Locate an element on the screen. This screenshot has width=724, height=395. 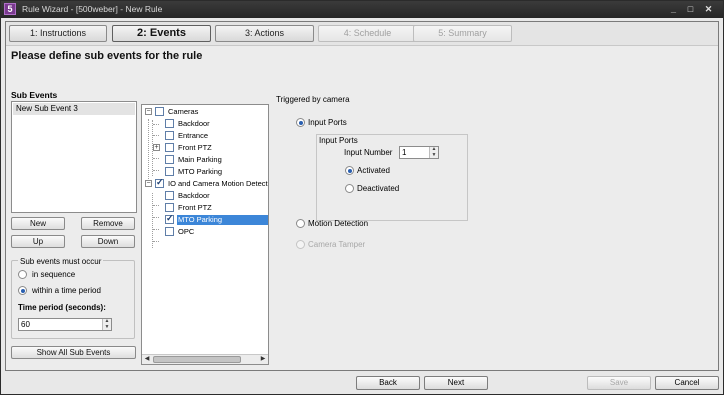
tree-node-cameras: − Cameras is located at coordinates (205, 112).